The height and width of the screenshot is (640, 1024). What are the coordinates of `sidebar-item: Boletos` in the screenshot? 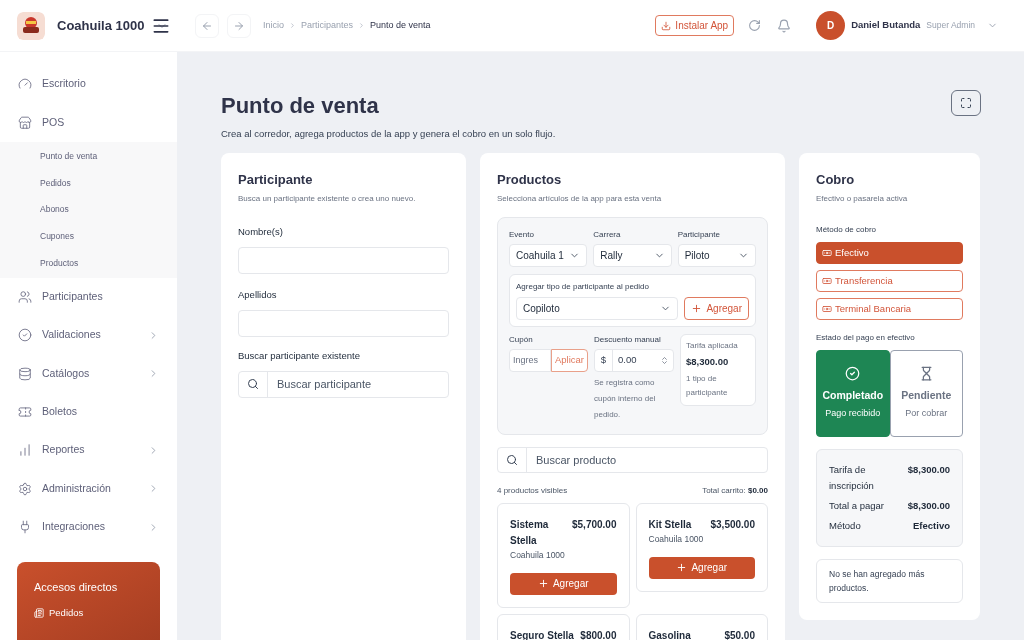 It's located at (88, 412).